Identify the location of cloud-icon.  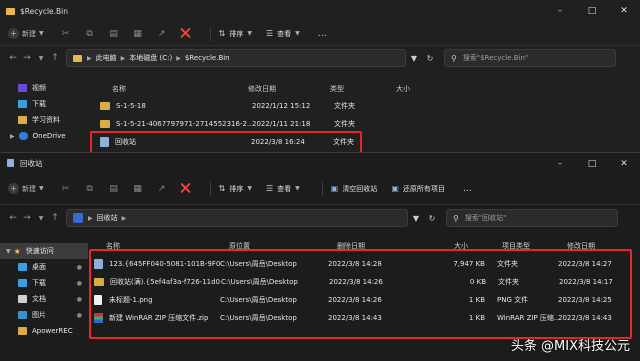
(23, 136).